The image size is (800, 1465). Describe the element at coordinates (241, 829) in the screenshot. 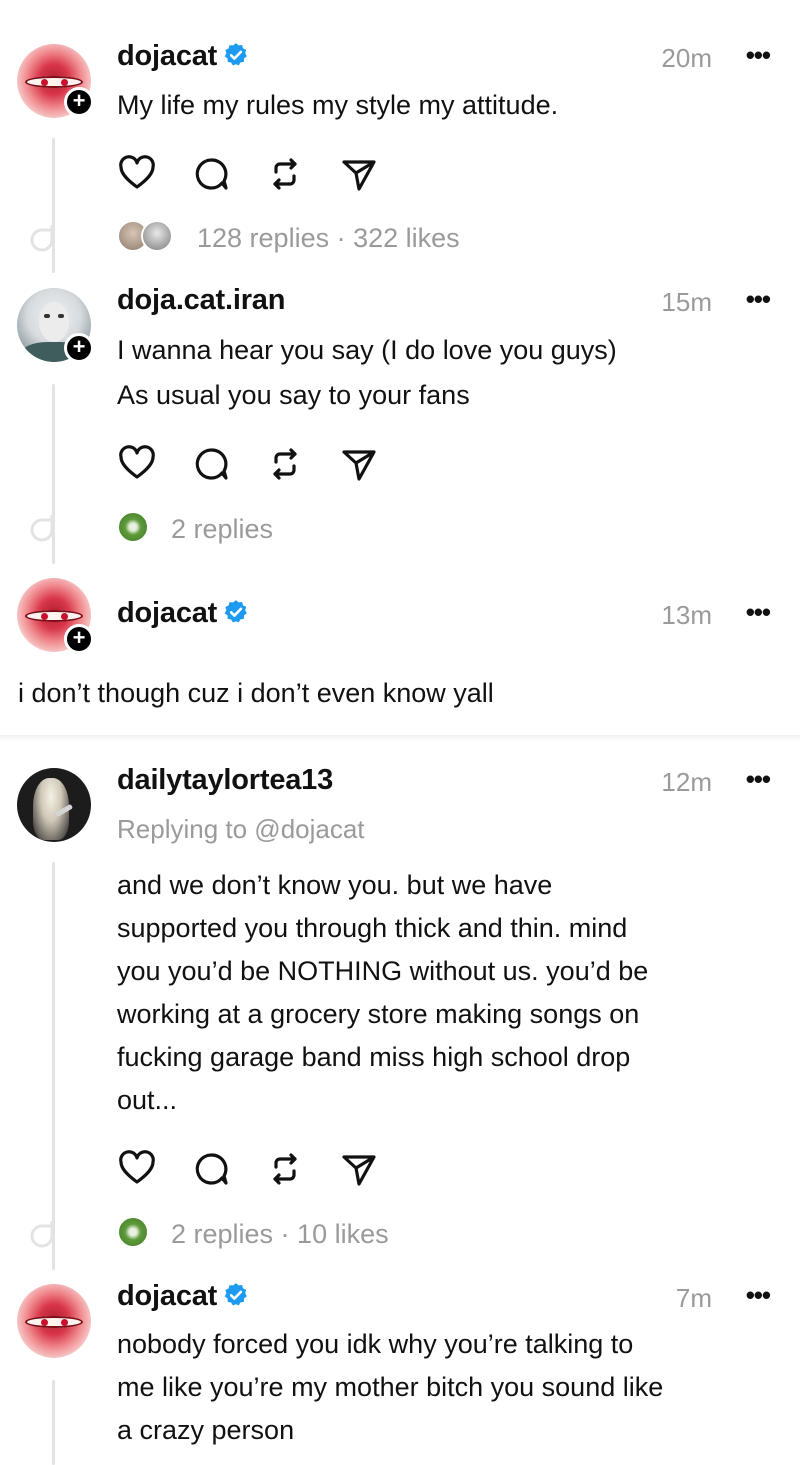

I see `replying-to: Replying to @dojacat` at that location.